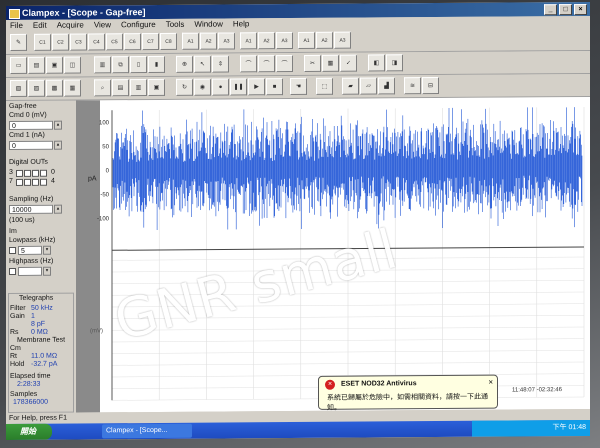  Describe the element at coordinates (175, 25) in the screenshot. I see `menu-tools: Tools` at that location.